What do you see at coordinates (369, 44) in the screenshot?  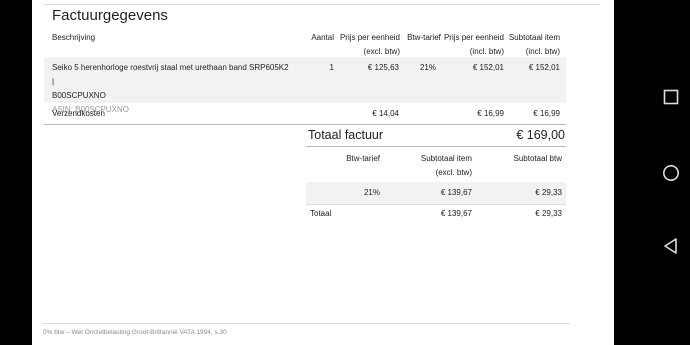 I see `header-unit-price-excl: Prijs per eenheid (excl. btw)` at bounding box center [369, 44].